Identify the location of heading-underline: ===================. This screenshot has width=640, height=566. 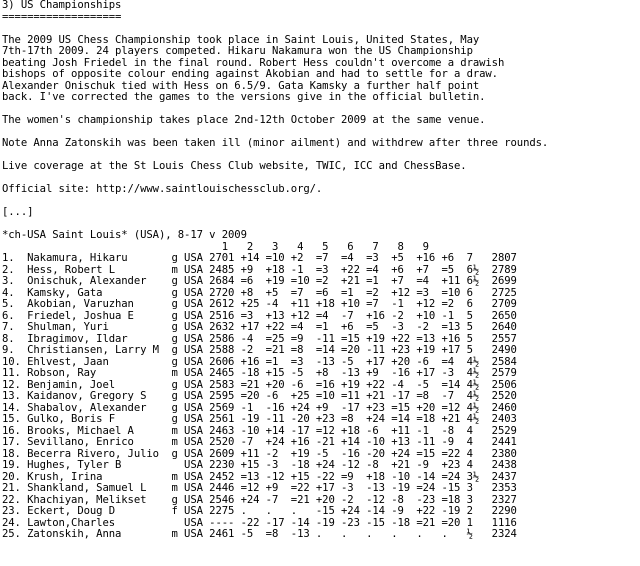
(62, 16).